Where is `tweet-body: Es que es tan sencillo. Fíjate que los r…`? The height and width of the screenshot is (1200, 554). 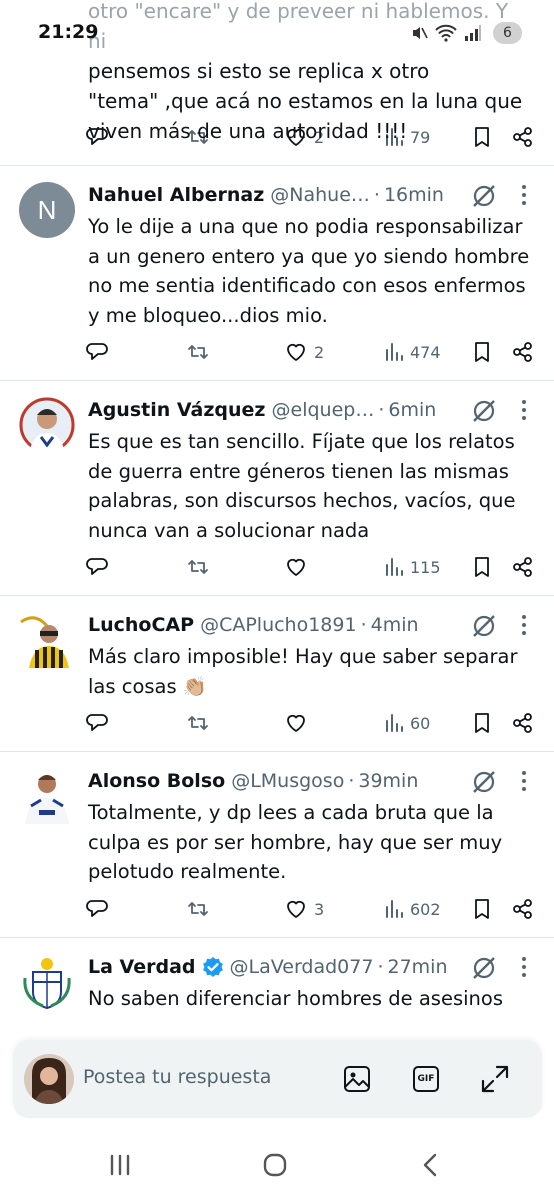 tweet-body: Es que es tan sencillo. Fíjate que los r… is located at coordinates (302, 486).